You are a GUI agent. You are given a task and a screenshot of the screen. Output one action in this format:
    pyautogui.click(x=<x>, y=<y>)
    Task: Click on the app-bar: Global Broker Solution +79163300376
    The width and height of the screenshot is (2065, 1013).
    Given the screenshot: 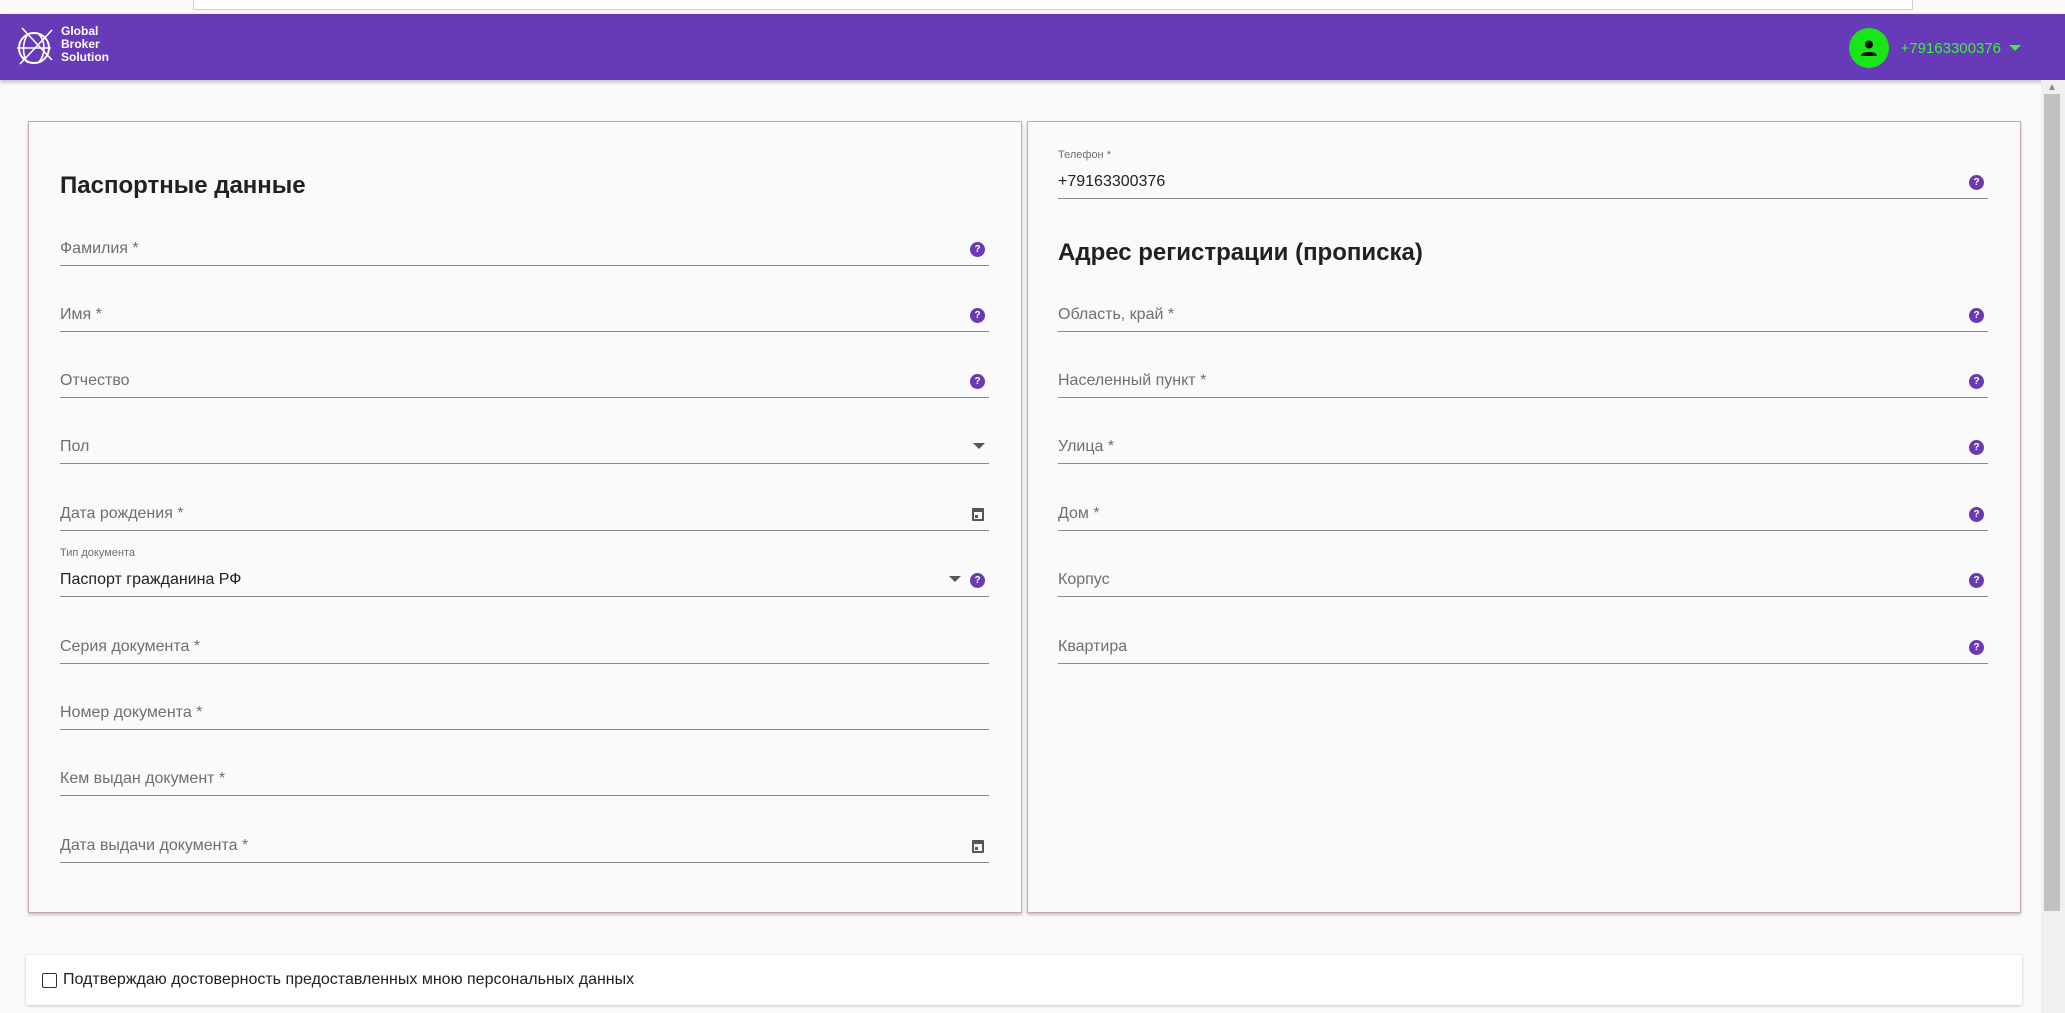 What is the action you would take?
    pyautogui.click(x=1032, y=47)
    